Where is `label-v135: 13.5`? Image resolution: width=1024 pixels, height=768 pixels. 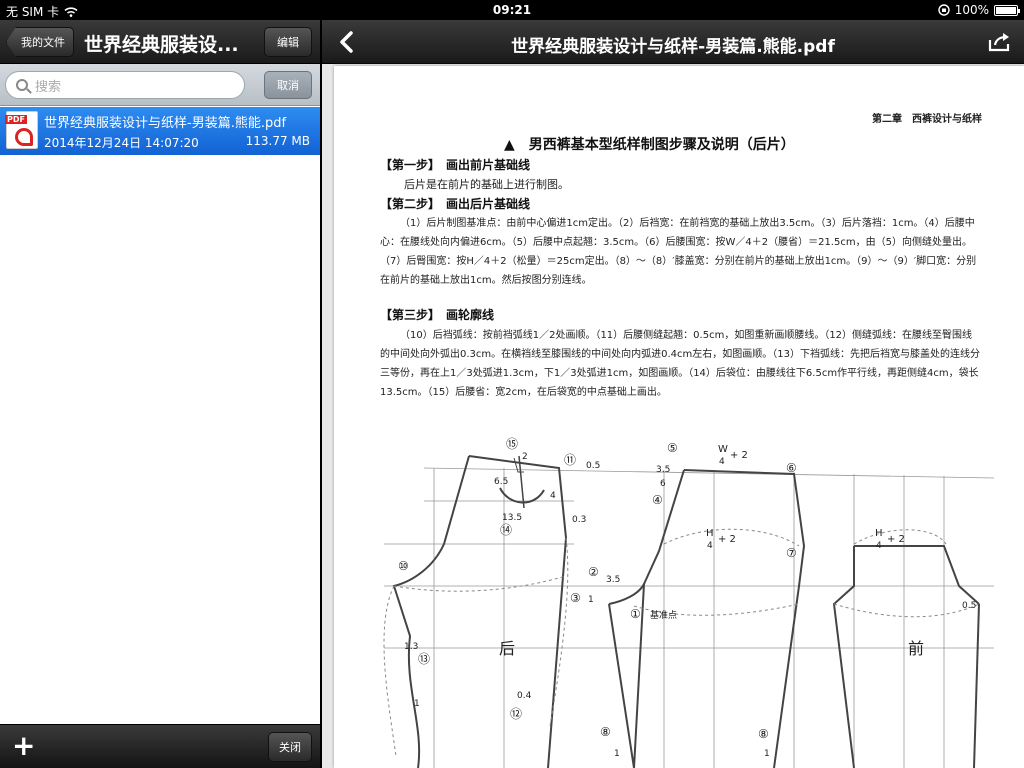
label-v135: 13.5 is located at coordinates (512, 518).